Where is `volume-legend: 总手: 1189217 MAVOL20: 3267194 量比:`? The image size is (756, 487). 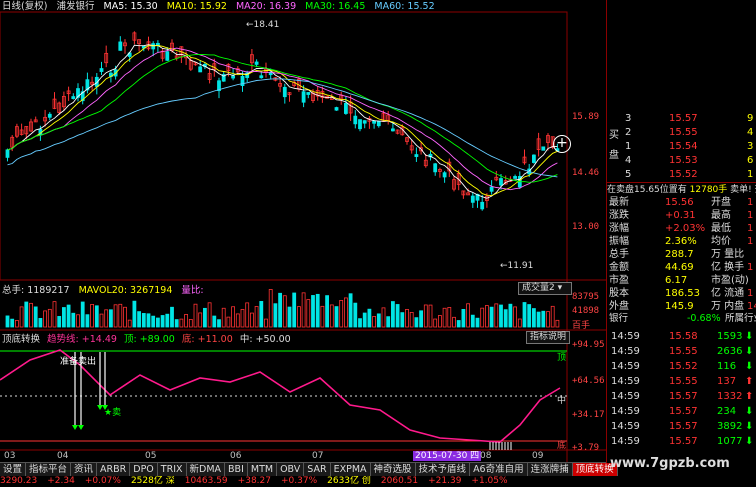
volume-legend: 总手: 1189217 MAVOL20: 3267194 量比: is located at coordinates (103, 289).